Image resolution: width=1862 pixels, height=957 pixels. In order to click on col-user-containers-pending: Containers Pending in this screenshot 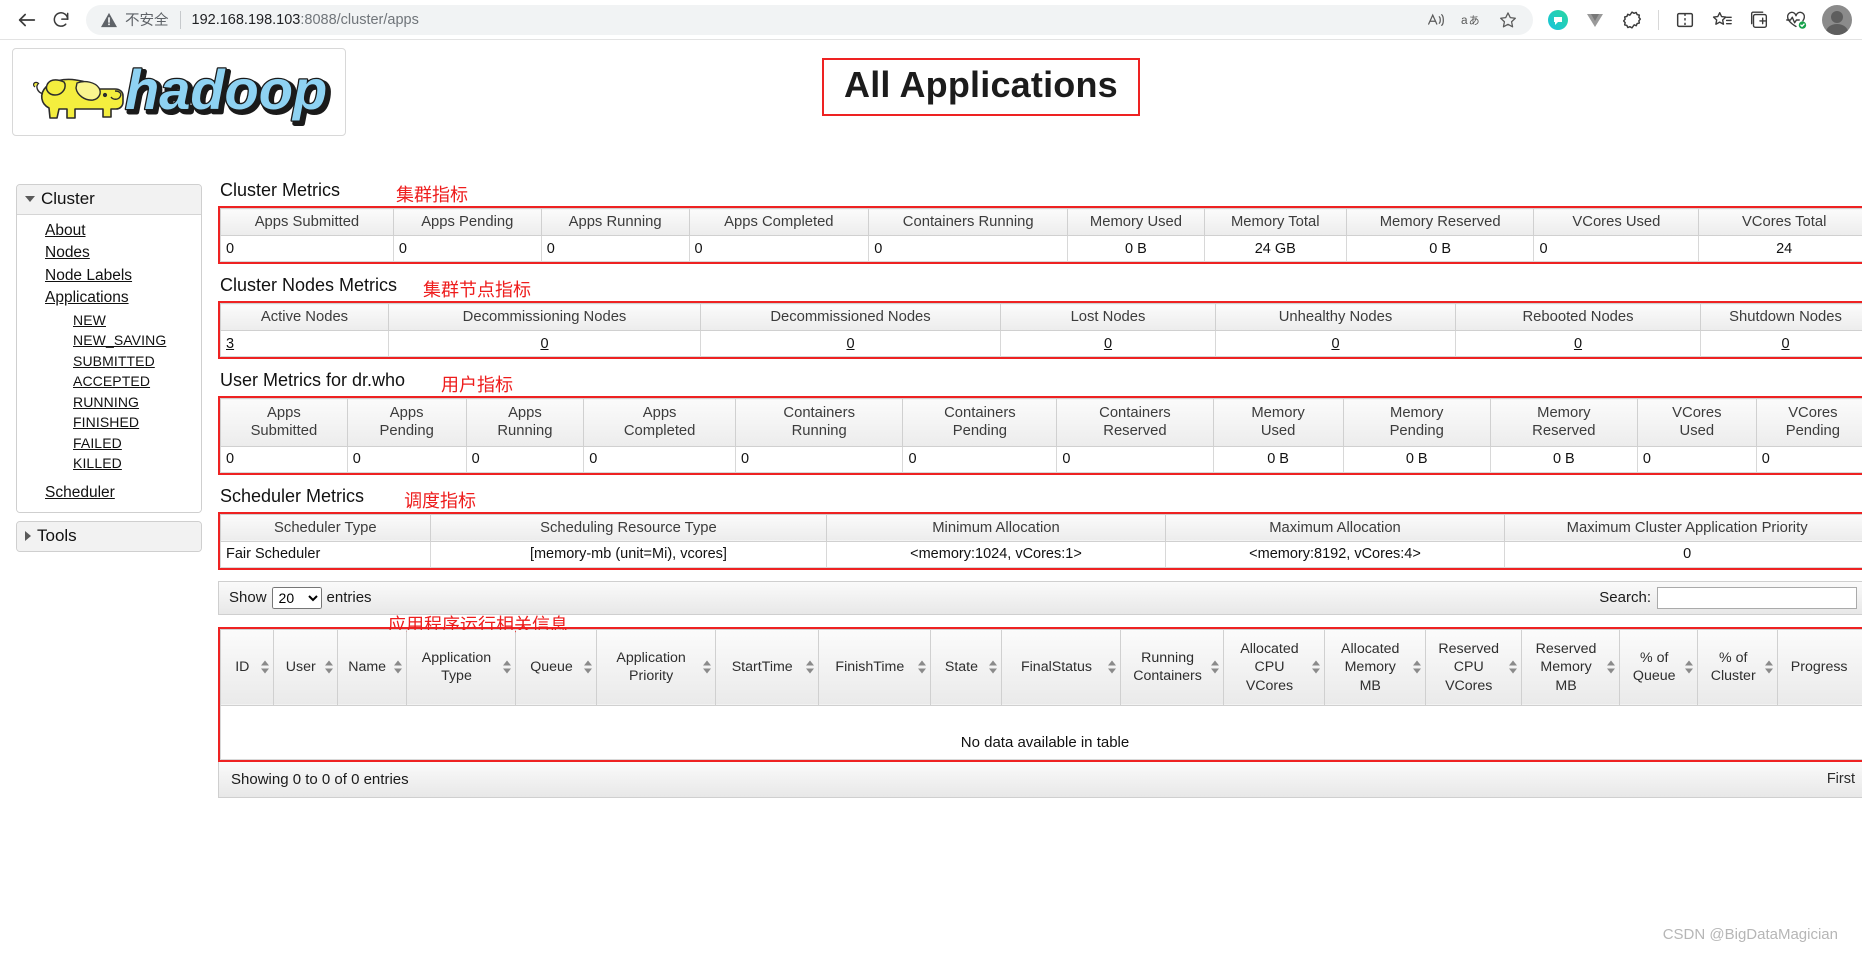, I will do `click(980, 422)`.